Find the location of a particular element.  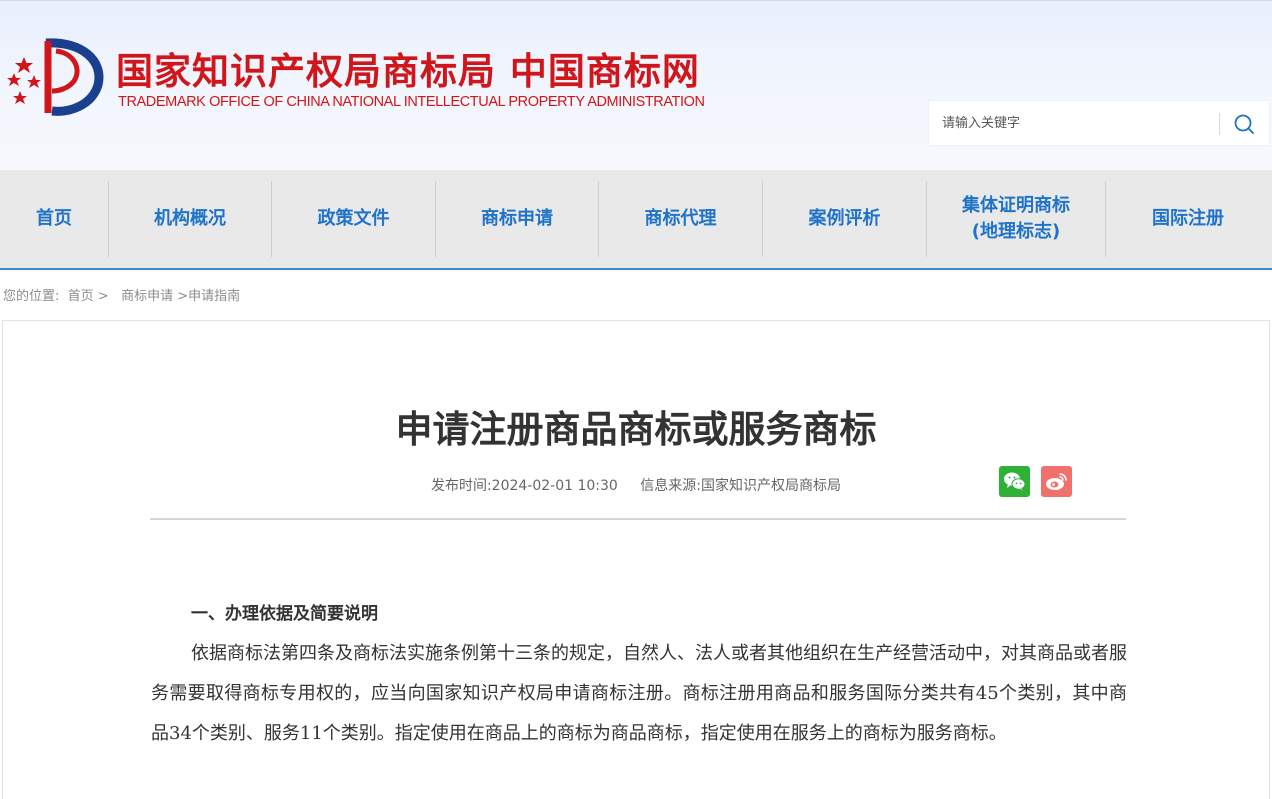

nav-item-home: 首页 is located at coordinates (54, 219).